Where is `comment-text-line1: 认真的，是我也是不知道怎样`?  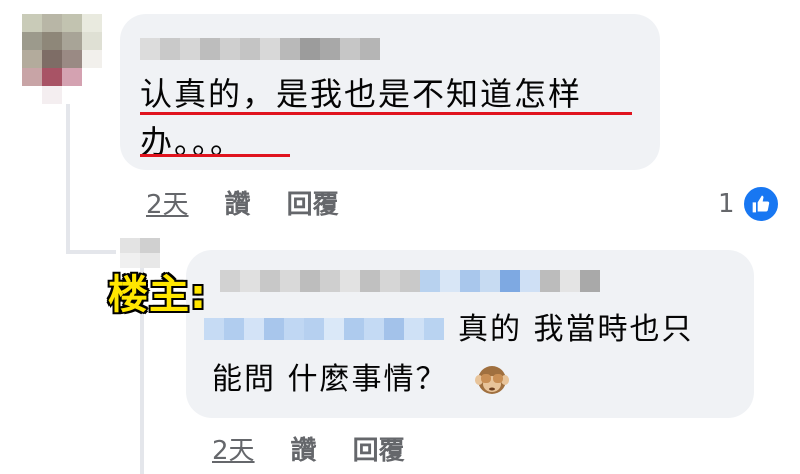 comment-text-line1: 认真的，是我也是不知道怎样 is located at coordinates (361, 94).